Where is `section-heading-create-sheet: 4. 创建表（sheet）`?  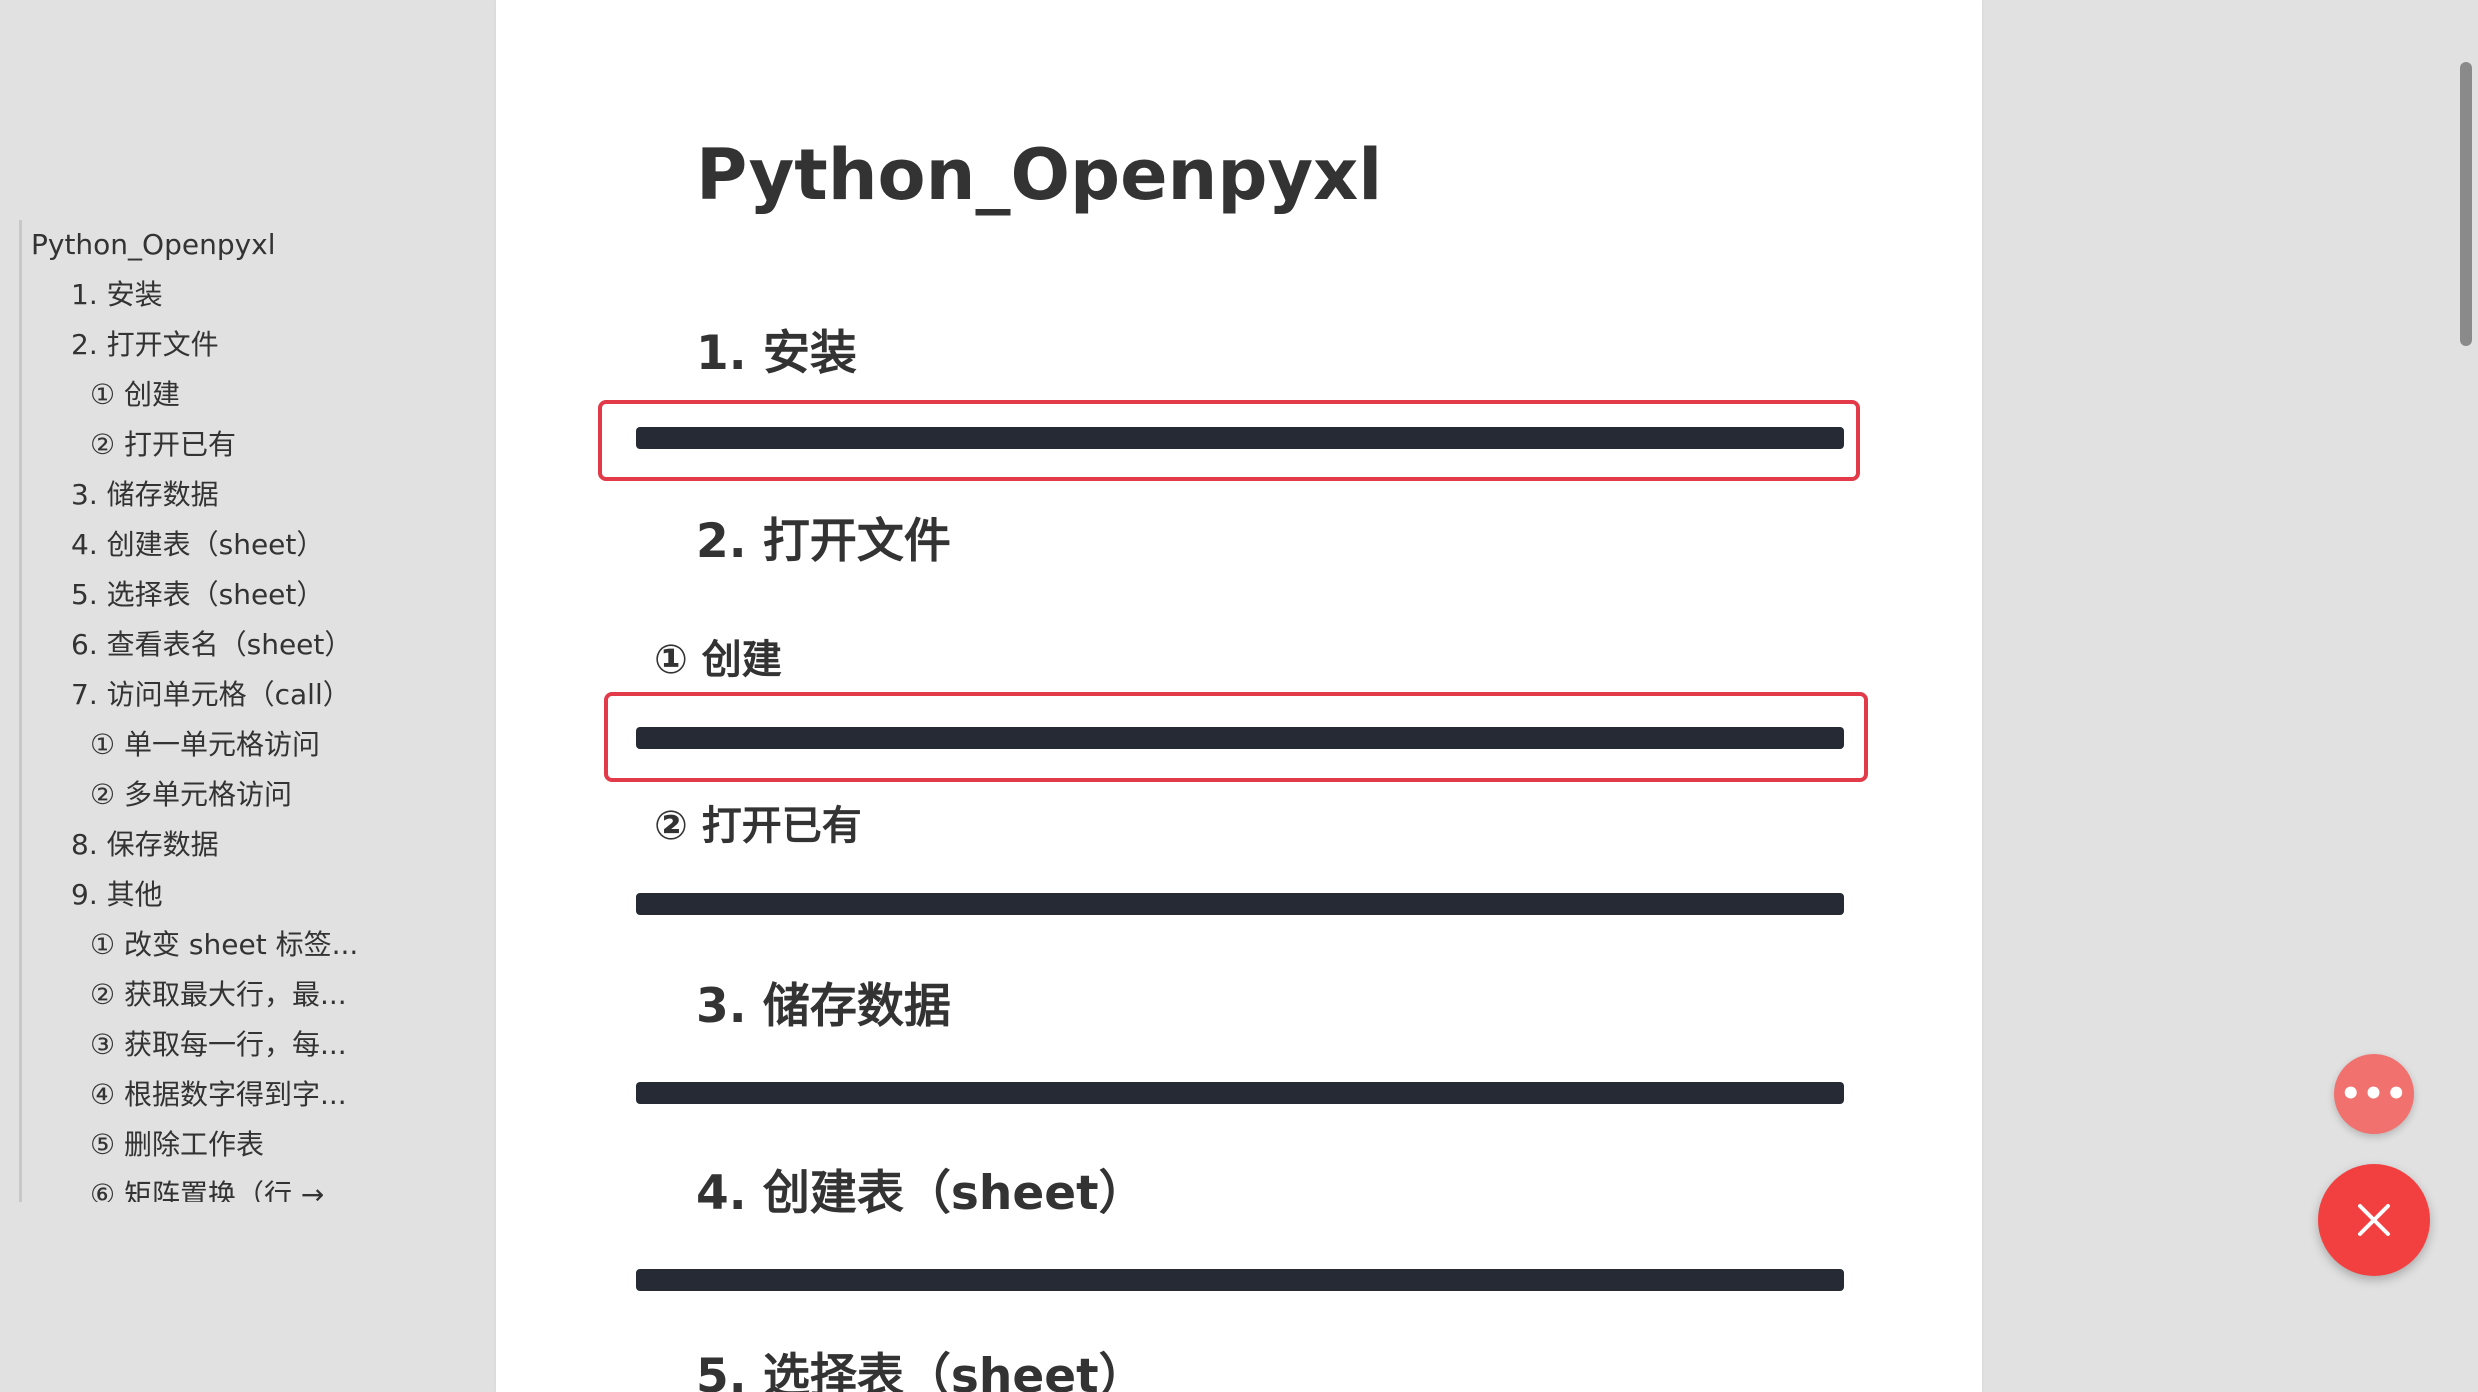 section-heading-create-sheet: 4. 创建表（sheet） is located at coordinates (921, 1193).